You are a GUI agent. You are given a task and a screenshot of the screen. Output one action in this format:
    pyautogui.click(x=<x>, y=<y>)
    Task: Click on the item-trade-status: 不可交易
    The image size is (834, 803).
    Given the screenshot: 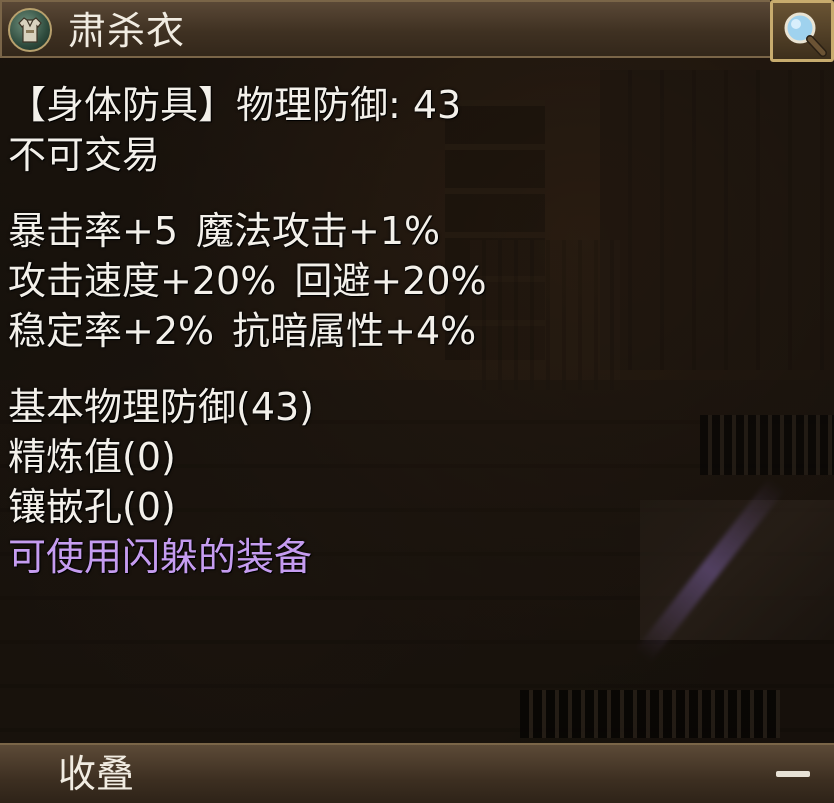 What is the action you would take?
    pyautogui.click(x=84, y=155)
    